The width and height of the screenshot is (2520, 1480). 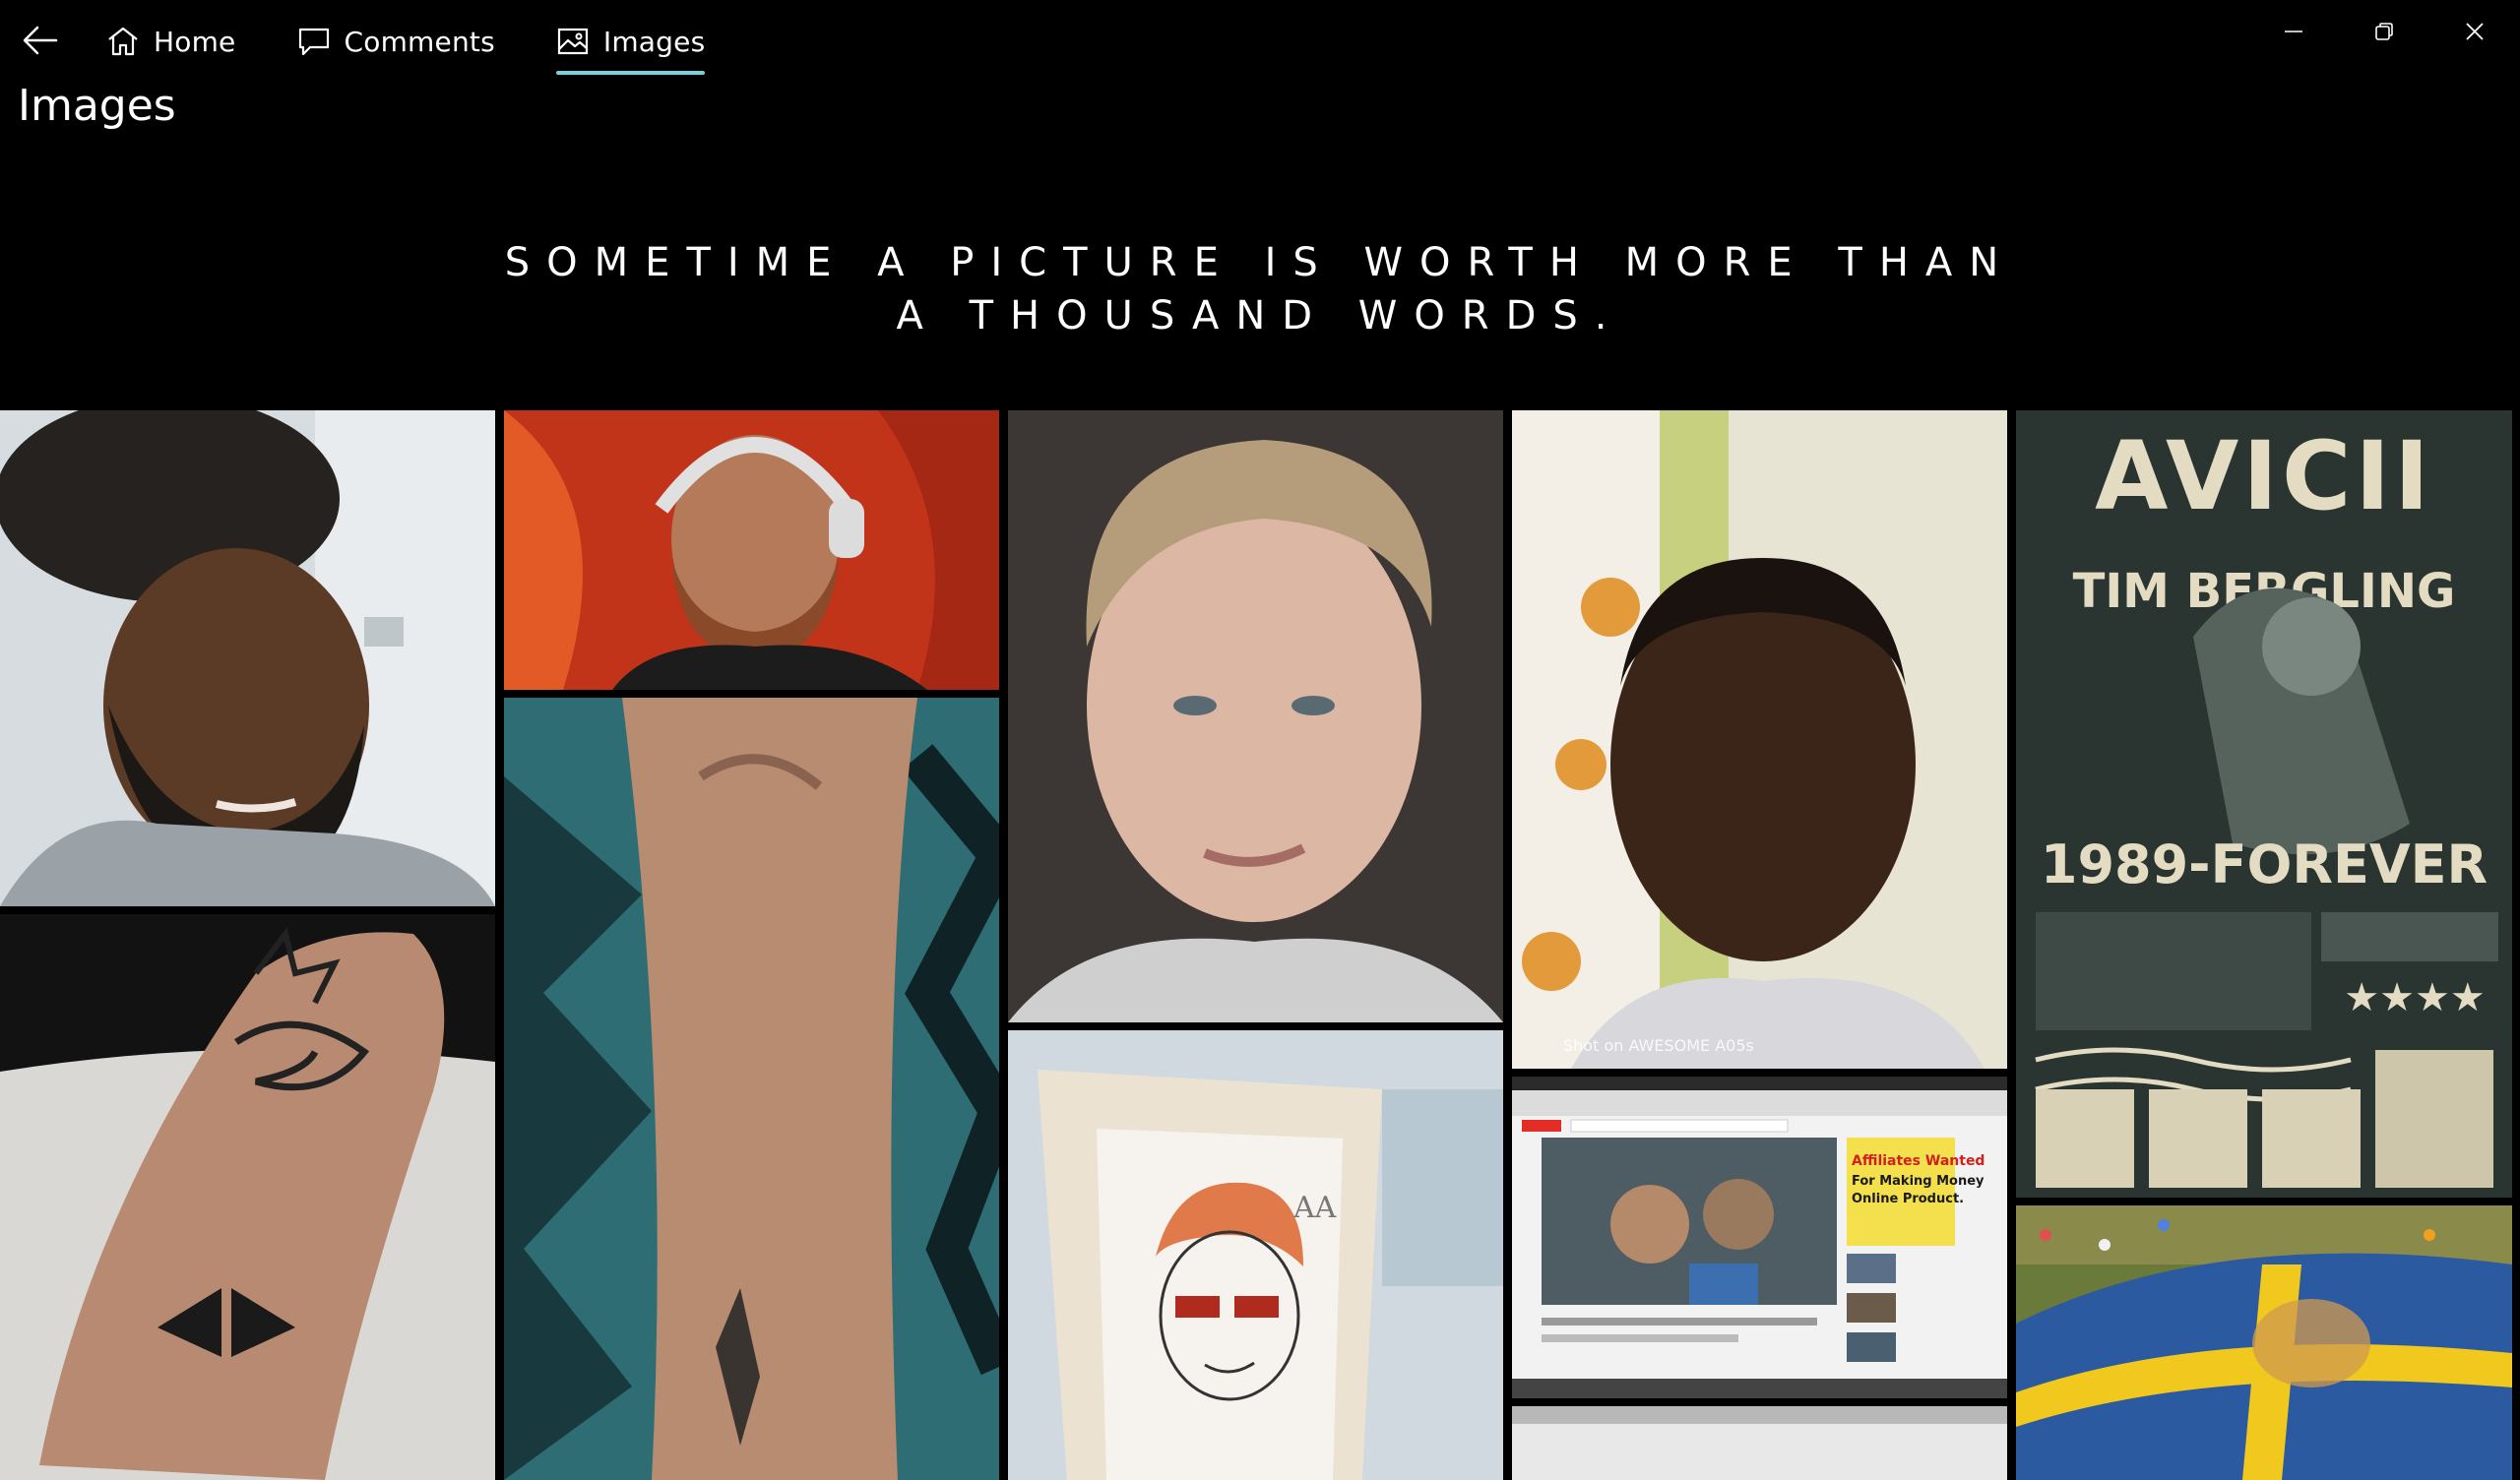 I want to click on nav-item-images: Images, so click(x=630, y=44).